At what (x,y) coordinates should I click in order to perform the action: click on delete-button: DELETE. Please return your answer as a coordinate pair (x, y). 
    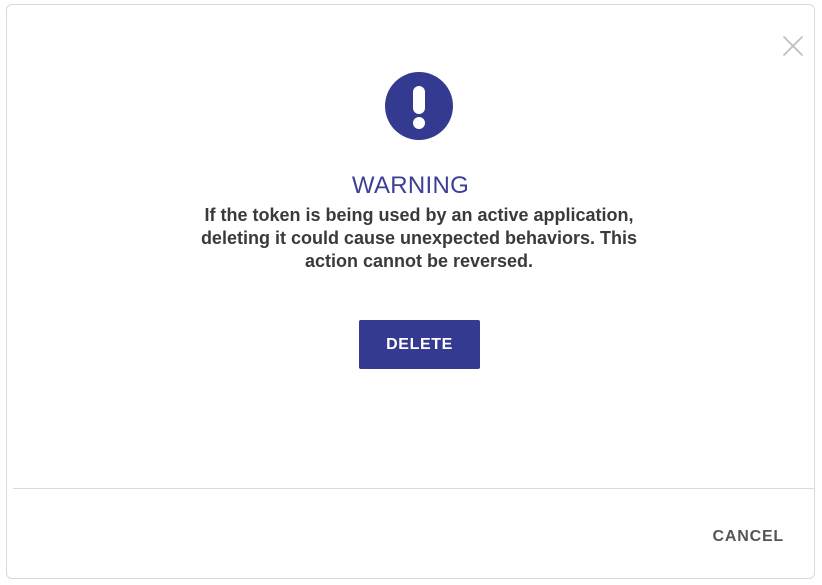
    Looking at the image, I should click on (419, 344).